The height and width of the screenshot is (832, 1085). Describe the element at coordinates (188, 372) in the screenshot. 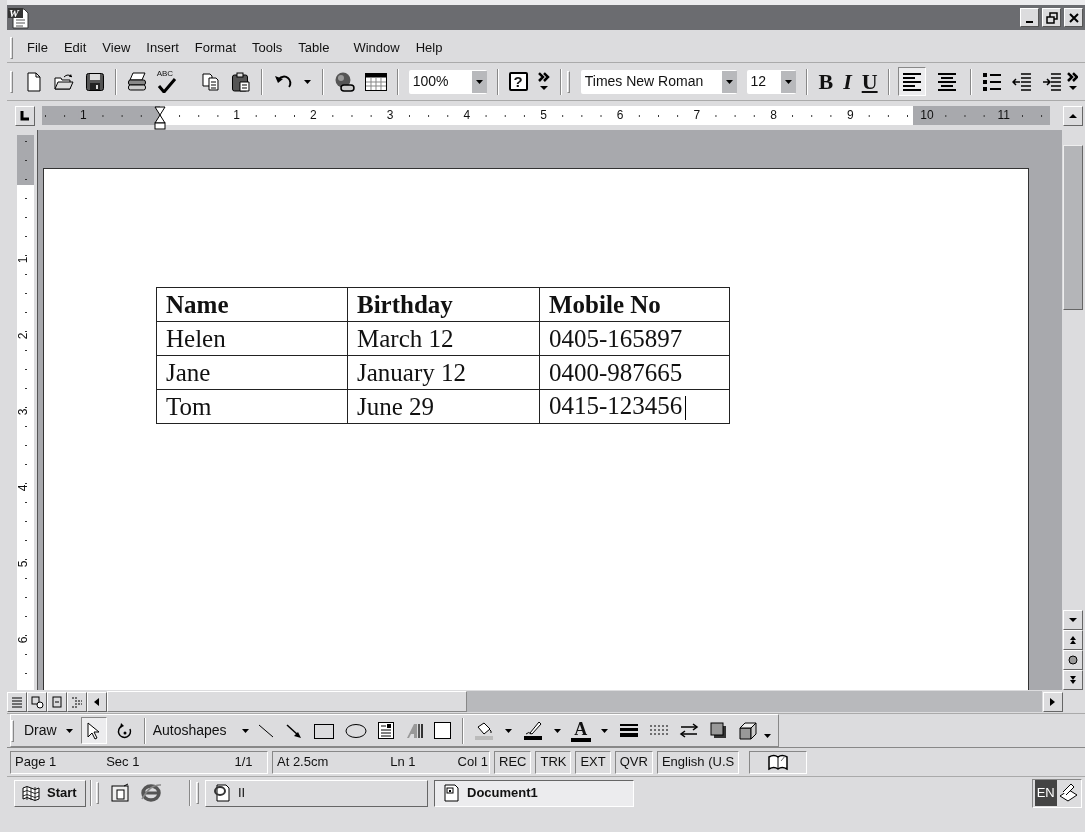

I see `table-cell: Jane` at that location.